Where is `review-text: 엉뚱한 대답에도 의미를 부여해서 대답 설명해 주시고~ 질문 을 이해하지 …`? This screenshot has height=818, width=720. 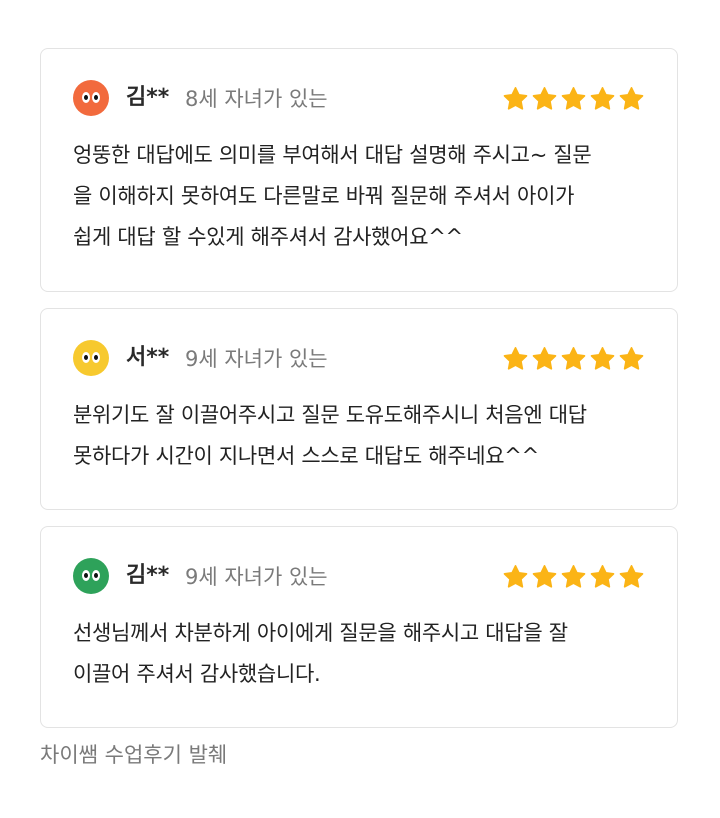
review-text: 엉뚱한 대답에도 의미를 부여해서 대답 설명해 주시고~ 질문 을 이해하지 … is located at coordinates (363, 196).